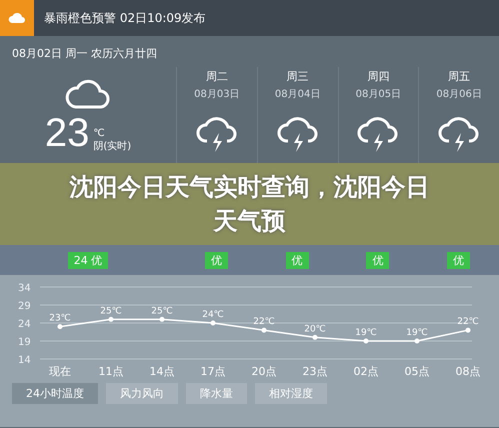  Describe the element at coordinates (417, 371) in the screenshot. I see `axis-label: 05点` at that location.